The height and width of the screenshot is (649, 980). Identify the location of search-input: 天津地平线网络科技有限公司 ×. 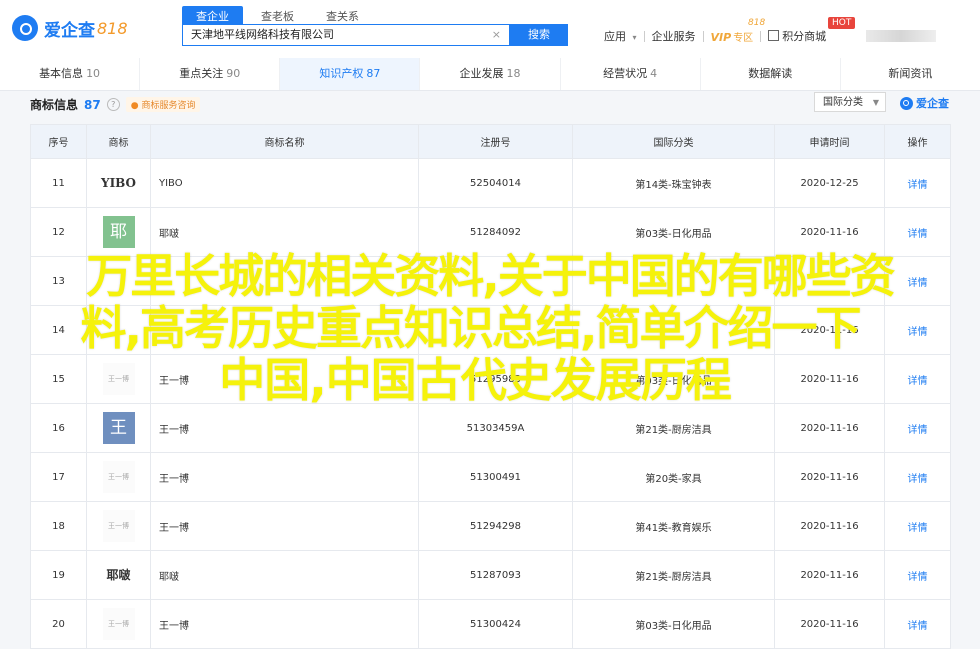
(346, 35).